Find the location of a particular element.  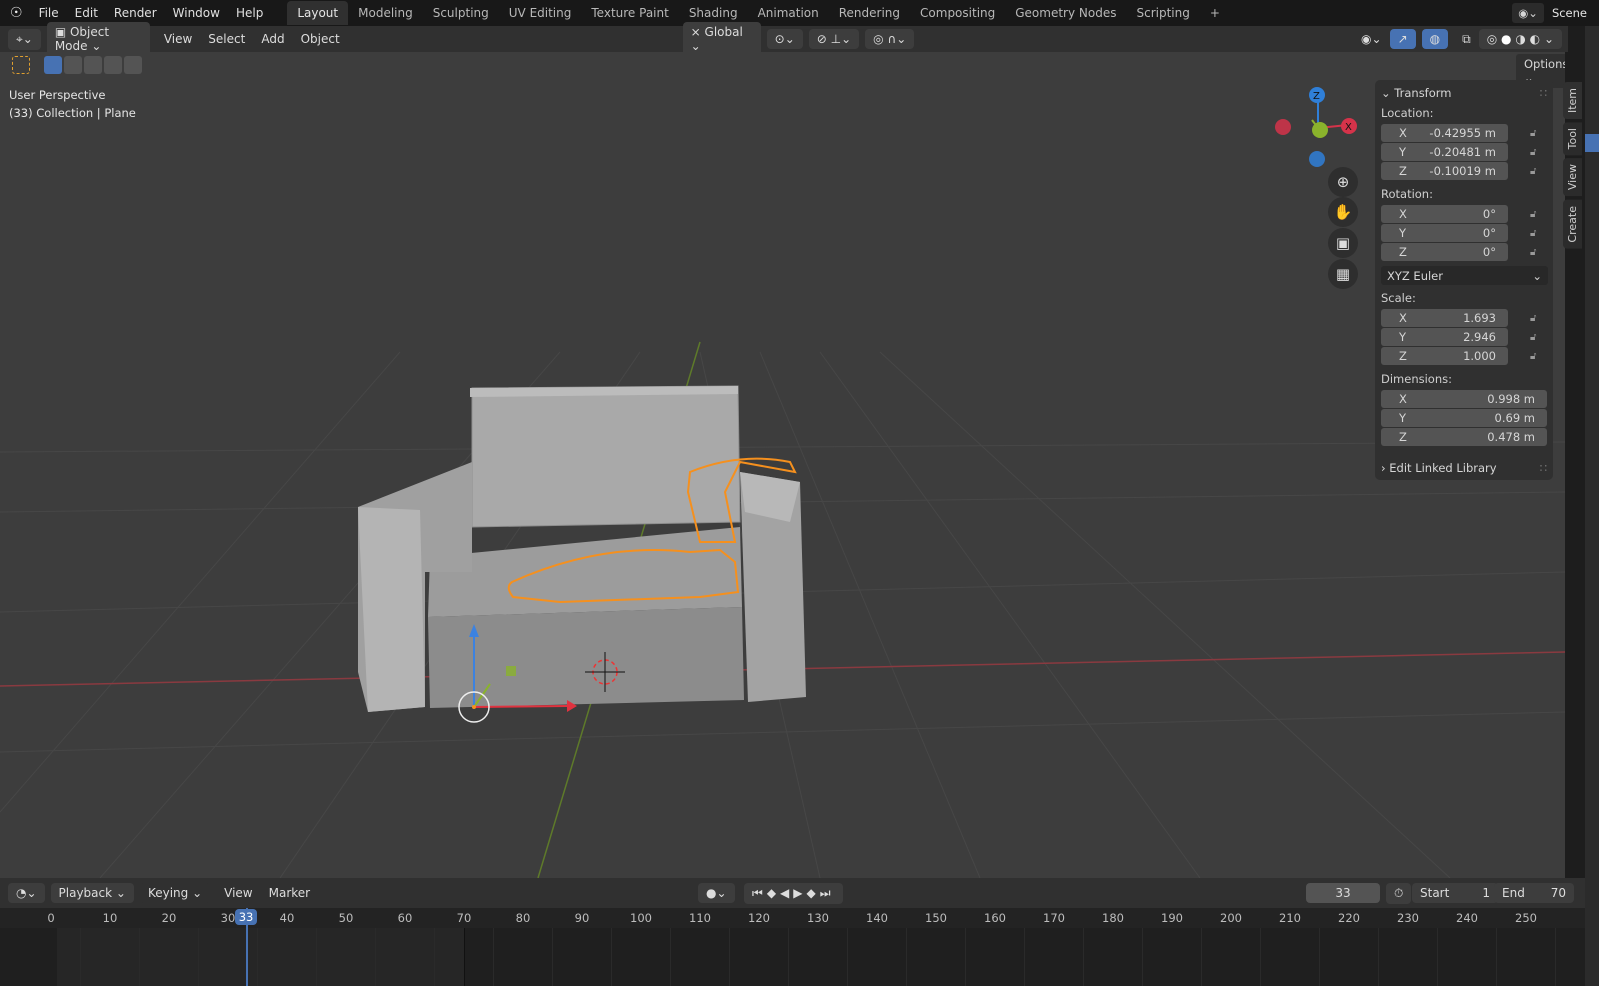

current-frame-field: 33 is located at coordinates (1343, 893).